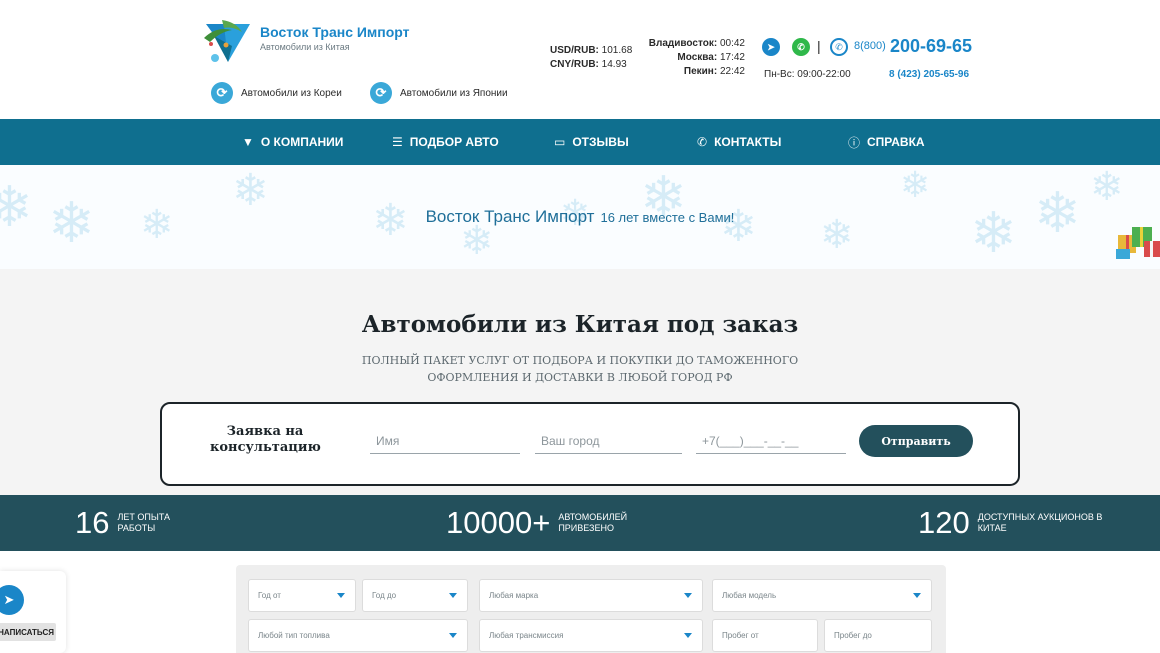  Describe the element at coordinates (28, 632) in the screenshot. I see `subscribe-button: НАПИСАТЬСЯ` at that location.